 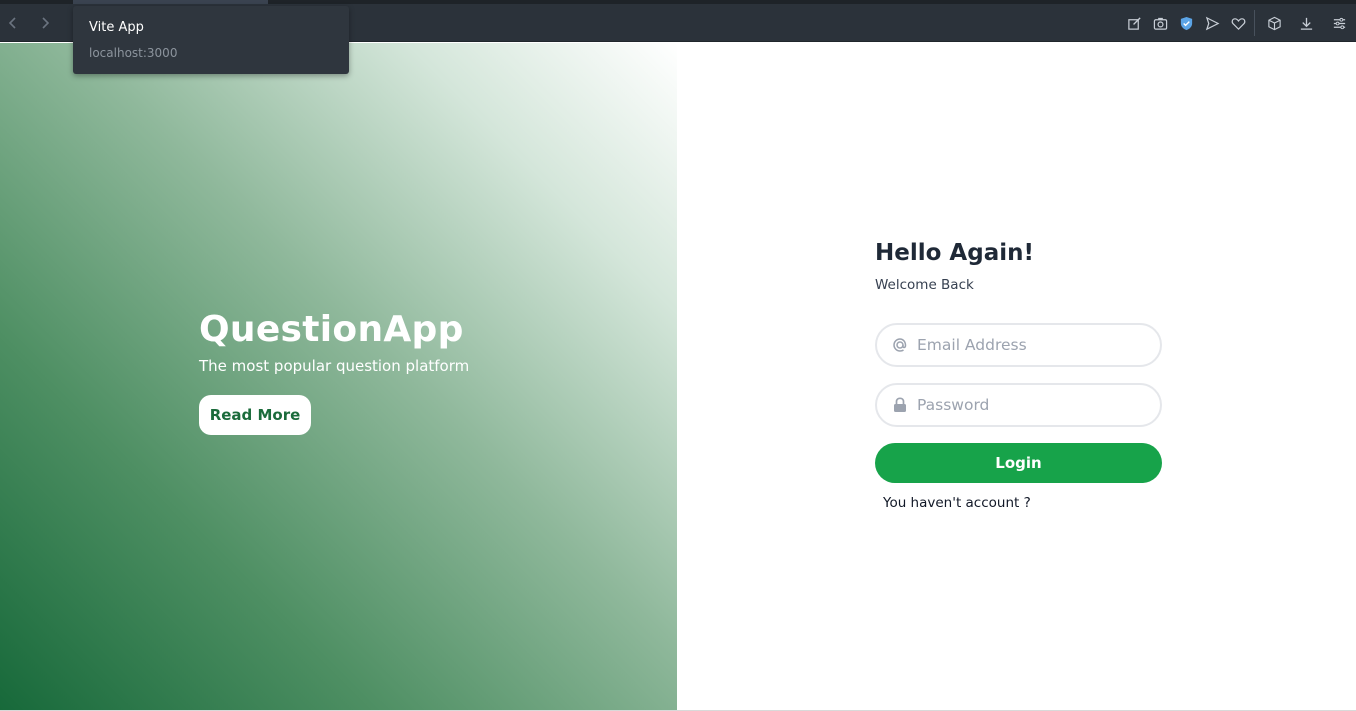 I want to click on lock-icon, so click(x=900, y=405).